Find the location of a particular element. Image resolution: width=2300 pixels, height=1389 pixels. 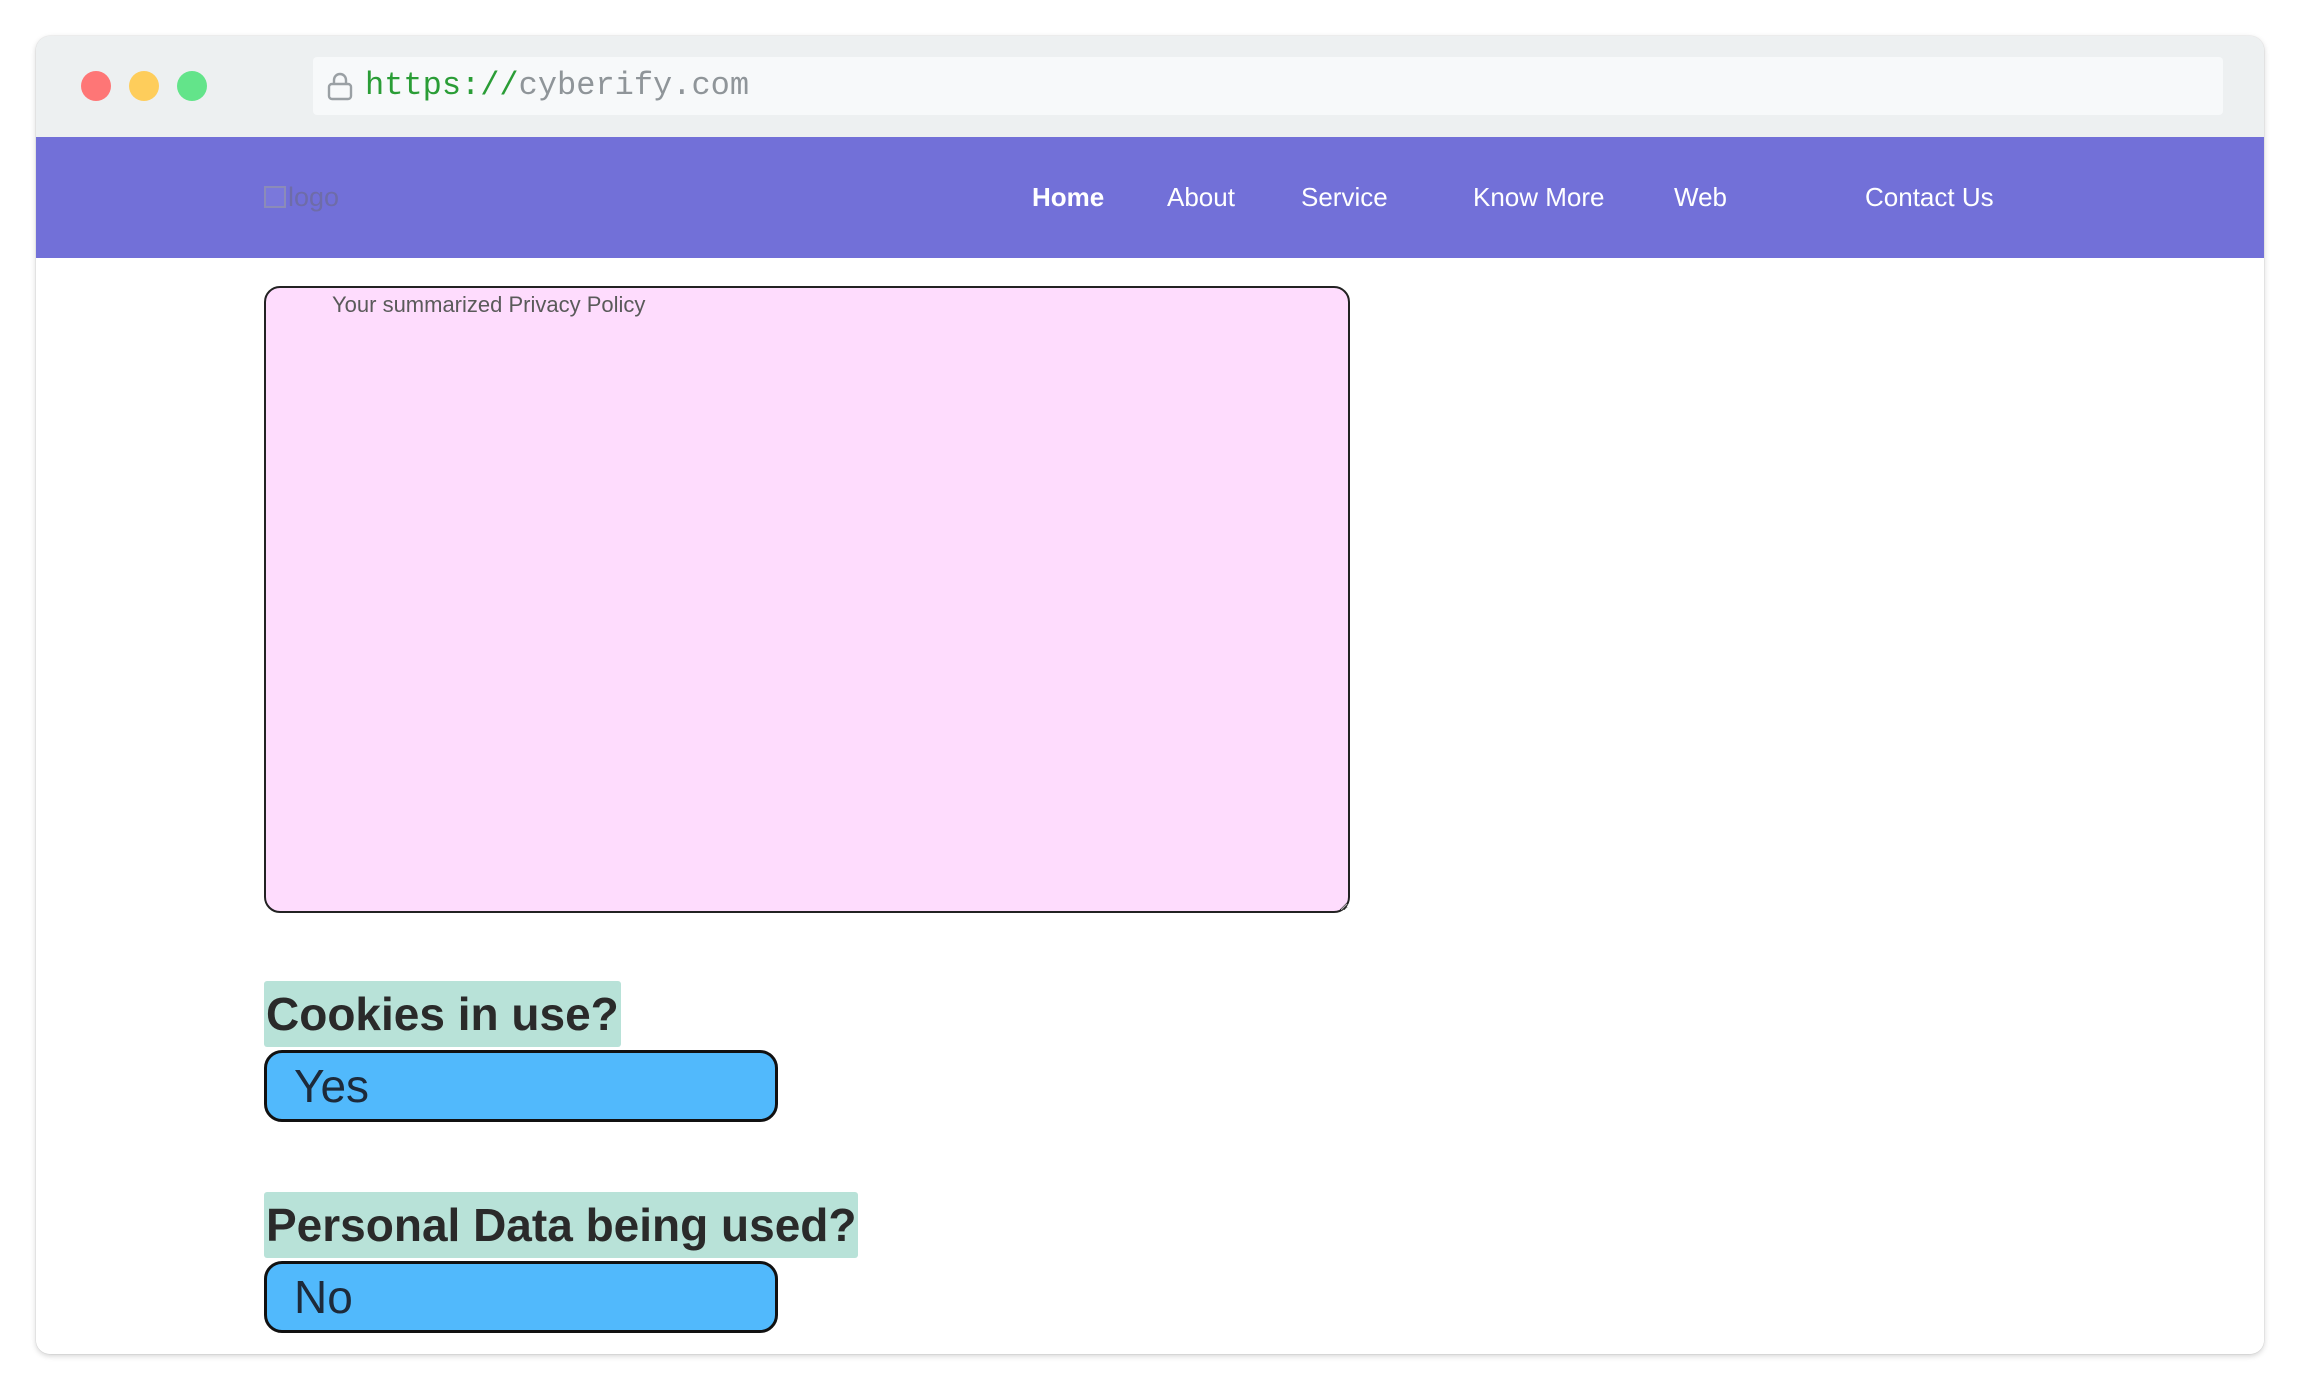

question-label-cookies: Cookies in use? is located at coordinates (442, 1014).